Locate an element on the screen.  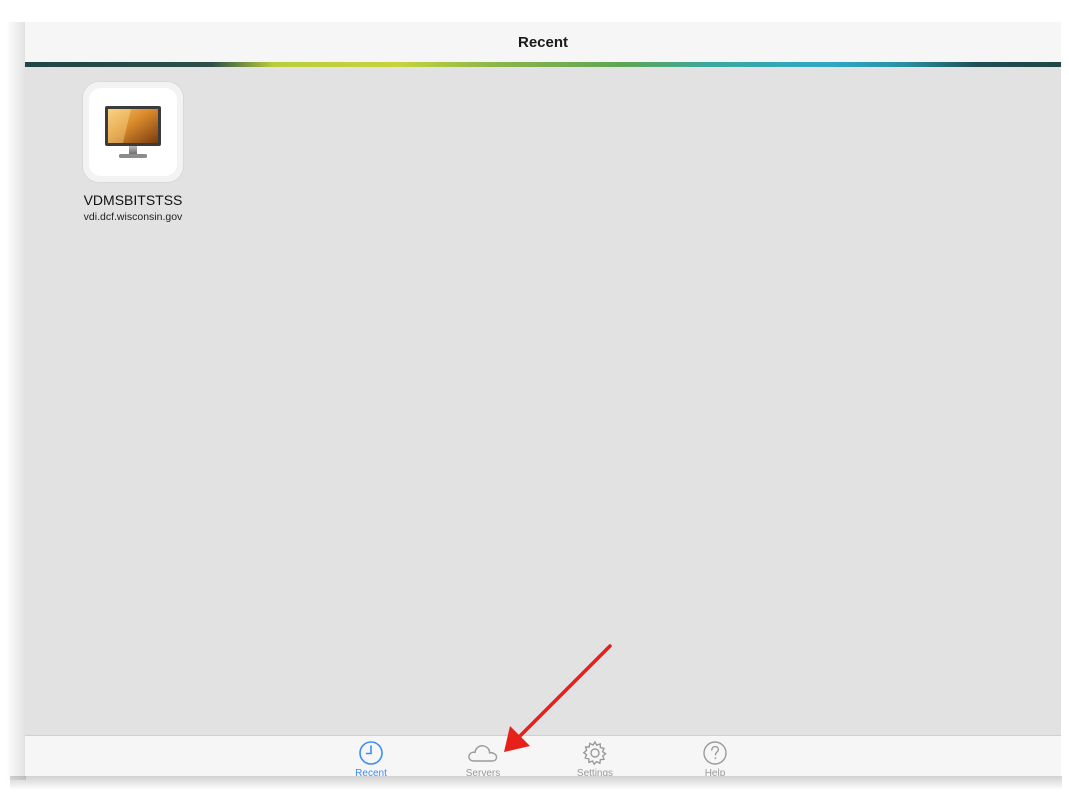
recent-desktop-tile: VDMSBITSTSS vdi.dcf.wisconsin.gov is located at coordinates (133, 152).